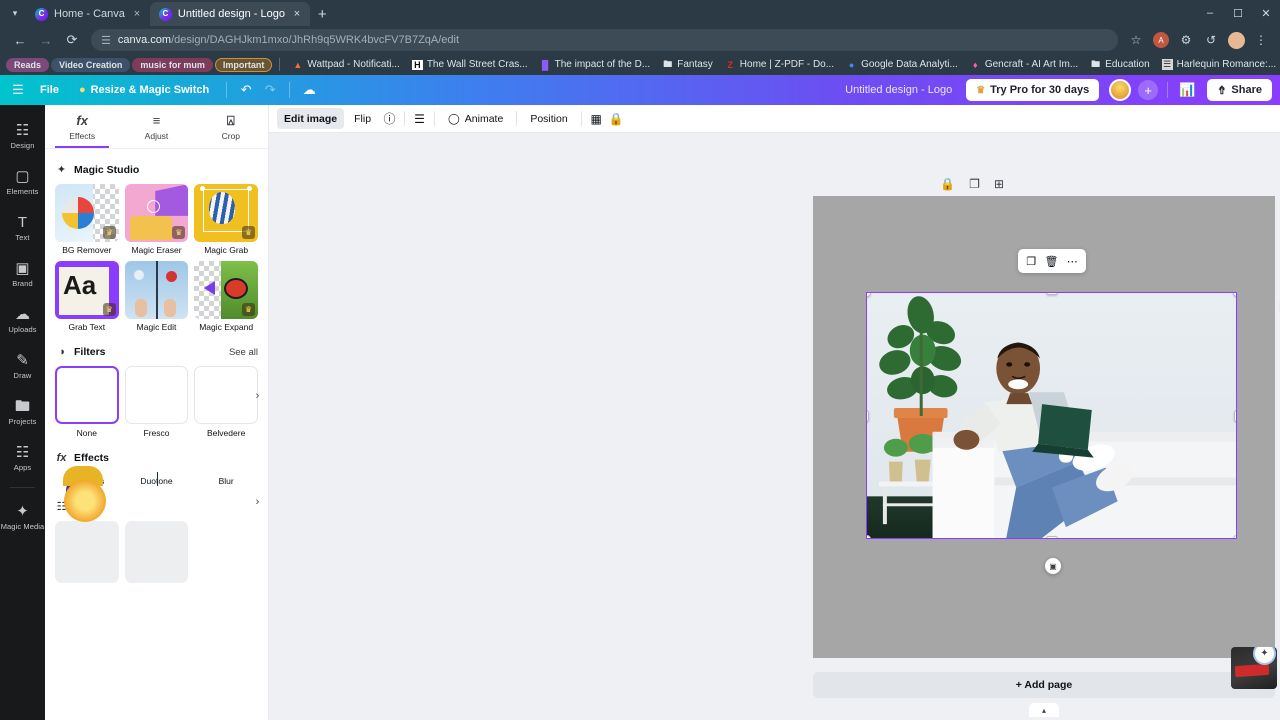  I want to click on resize-handle-bottom-right, so click(1234, 536).